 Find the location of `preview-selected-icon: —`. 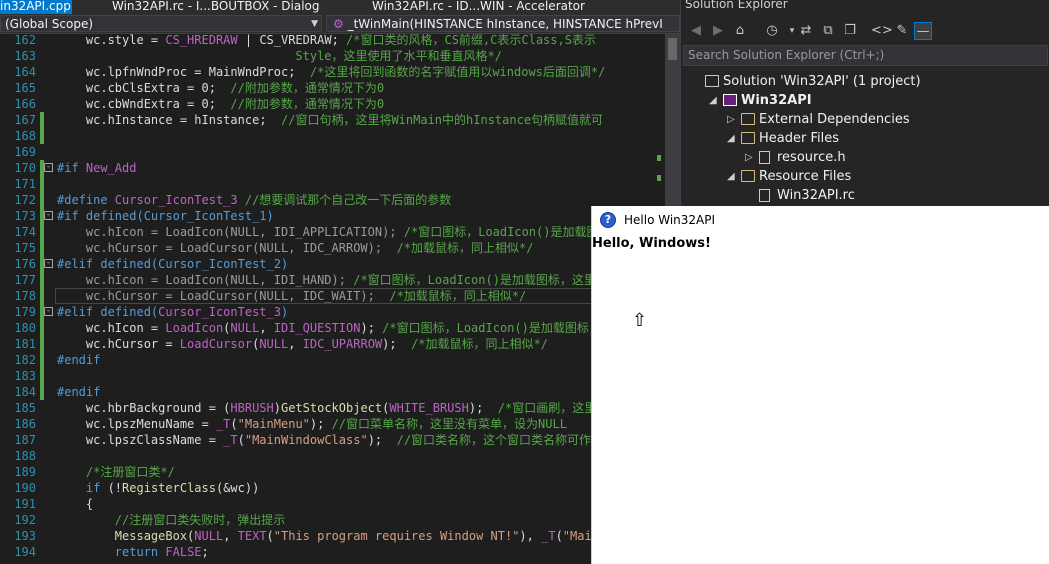

preview-selected-icon: — is located at coordinates (923, 31).